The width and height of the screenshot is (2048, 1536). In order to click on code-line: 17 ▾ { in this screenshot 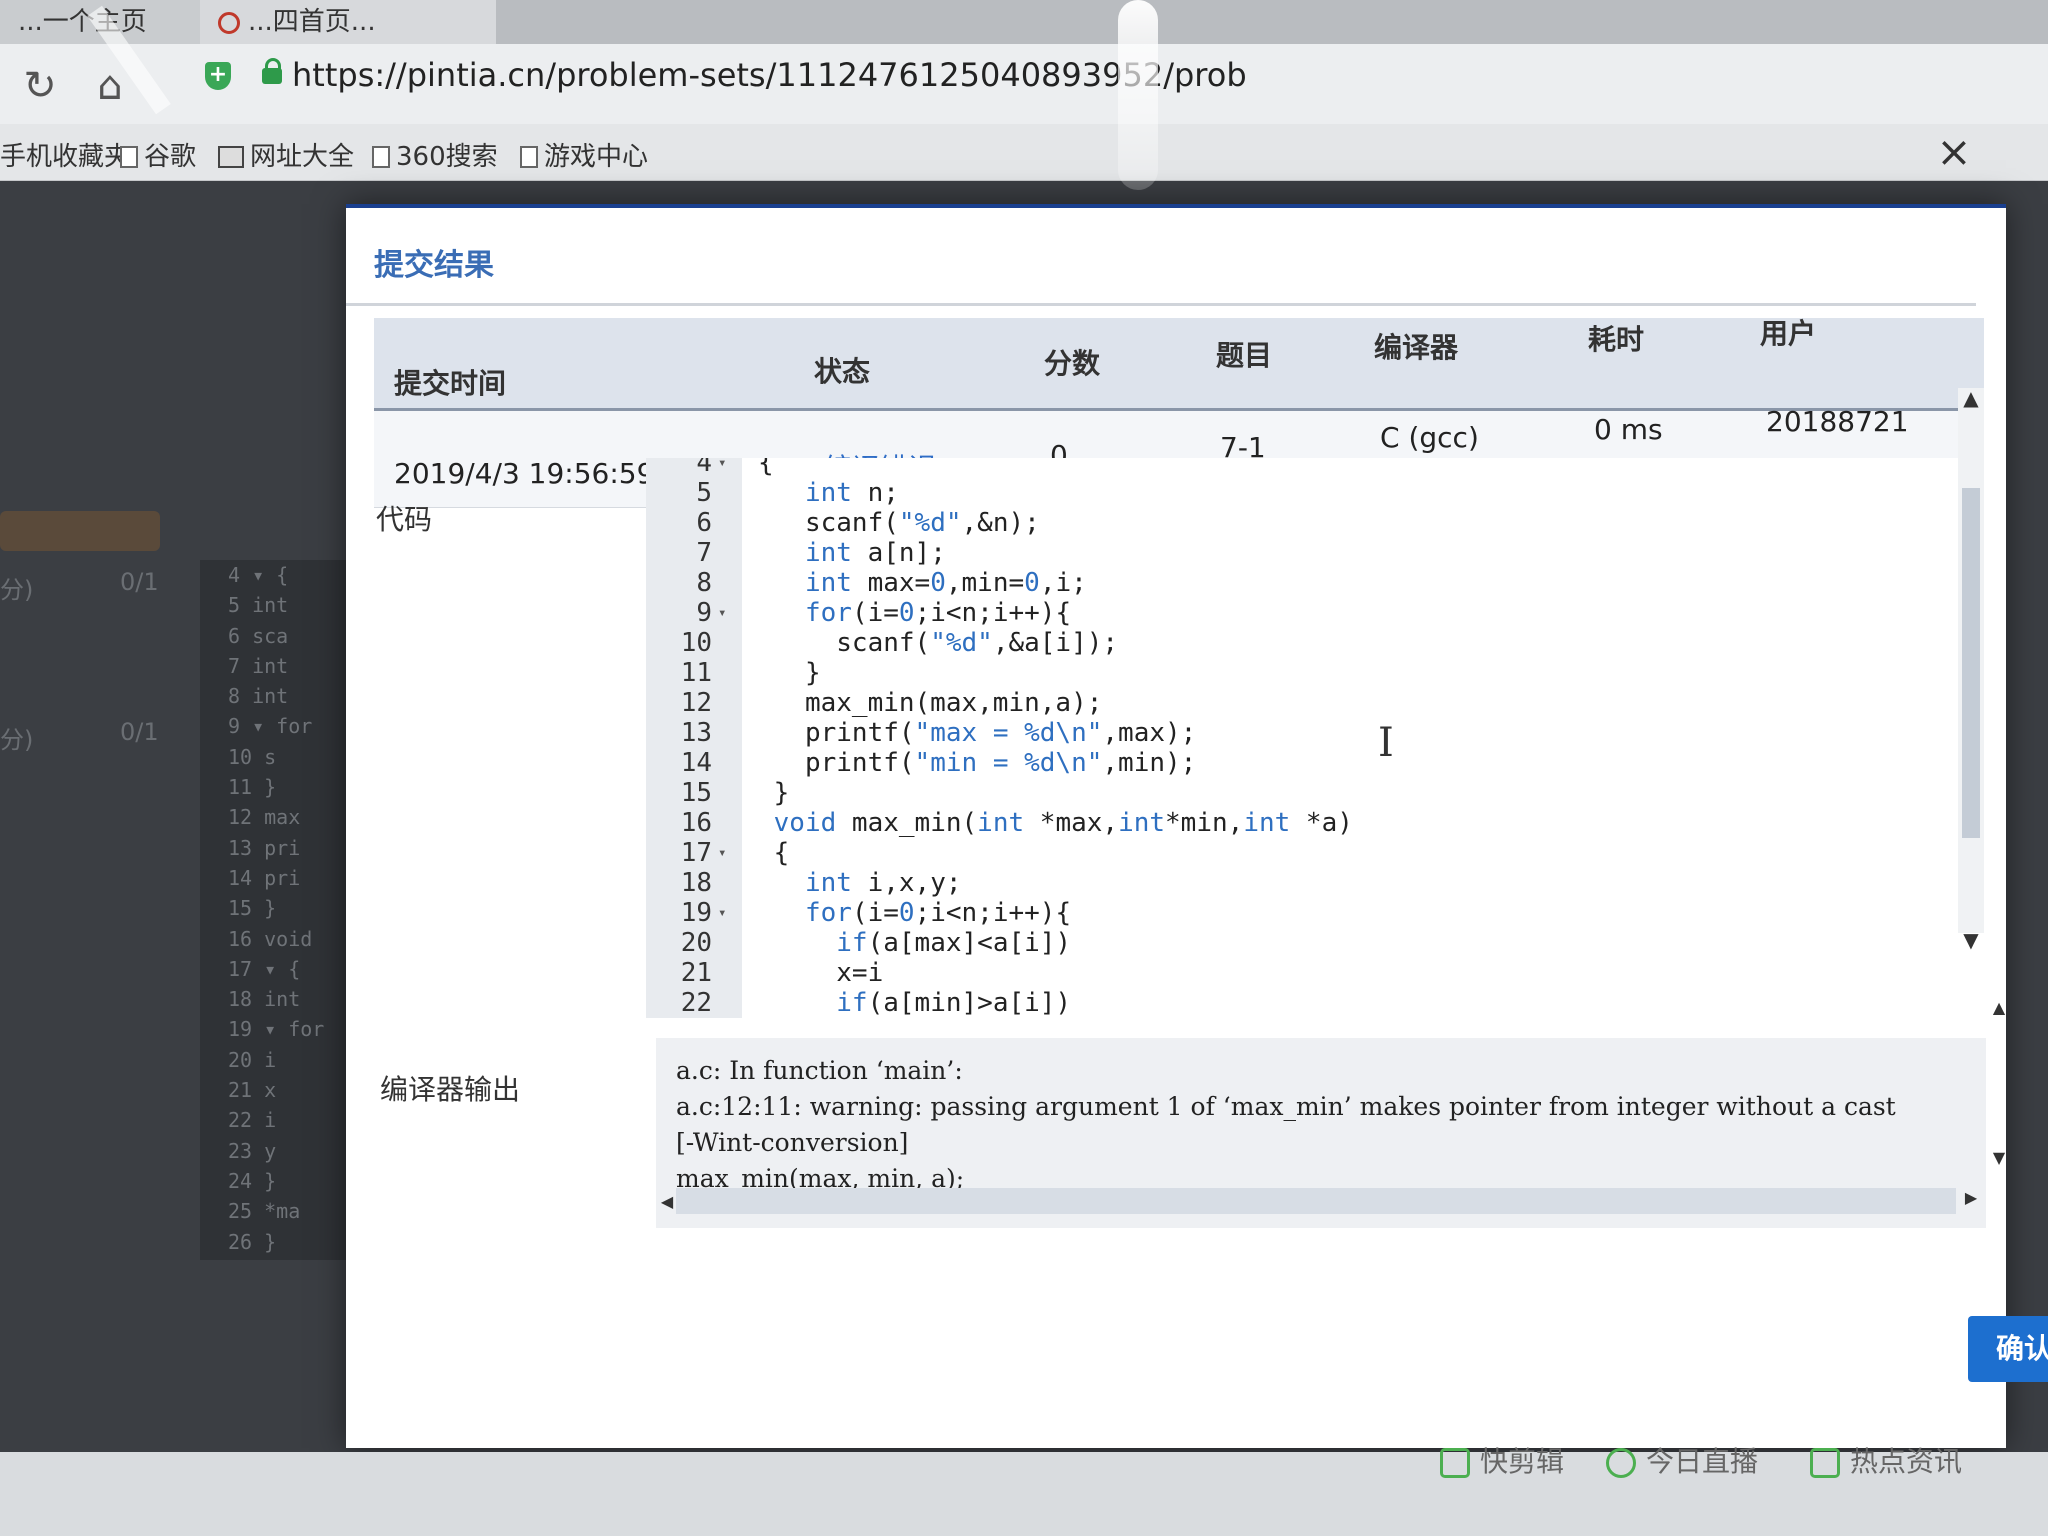, I will do `click(1296, 853)`.